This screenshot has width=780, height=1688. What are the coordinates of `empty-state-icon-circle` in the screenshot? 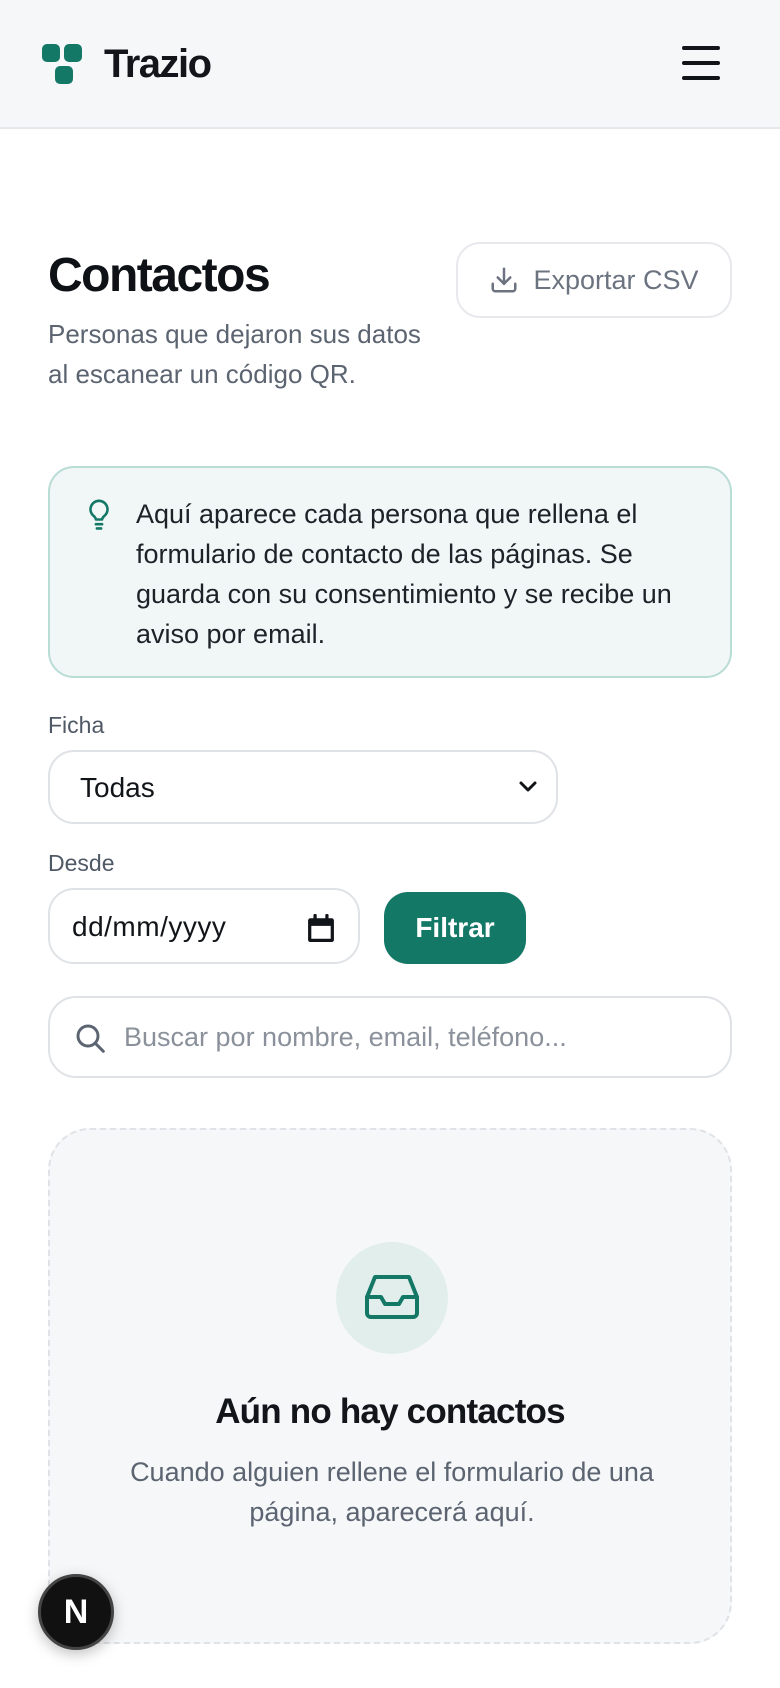 It's located at (392, 1298).